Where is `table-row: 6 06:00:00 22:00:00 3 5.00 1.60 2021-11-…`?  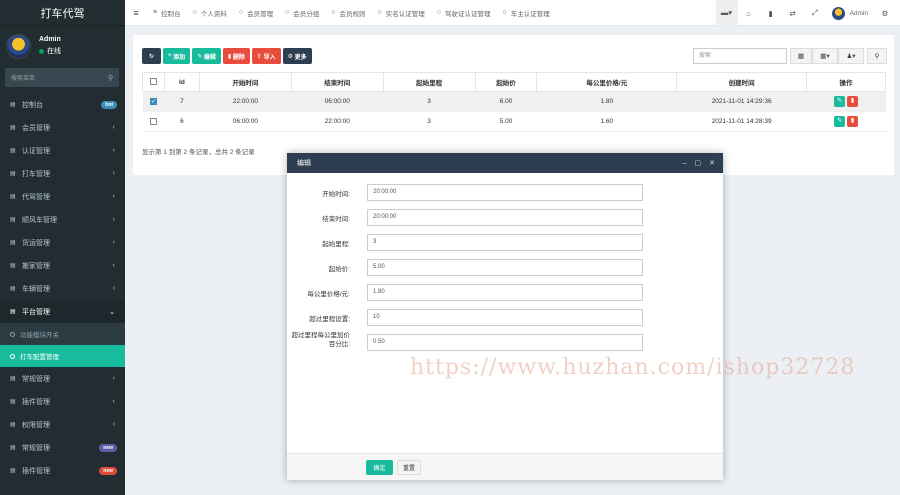
table-row: 6 06:00:00 22:00:00 3 5.00 1.60 2021-11-… is located at coordinates (514, 121).